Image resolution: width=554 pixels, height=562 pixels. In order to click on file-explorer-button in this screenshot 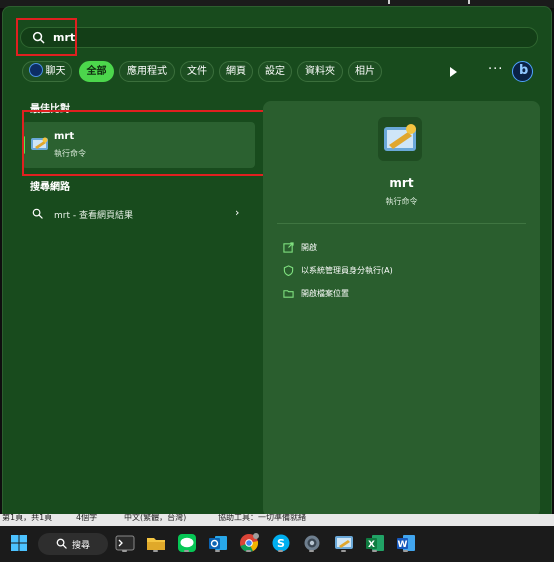, I will do `click(156, 543)`.